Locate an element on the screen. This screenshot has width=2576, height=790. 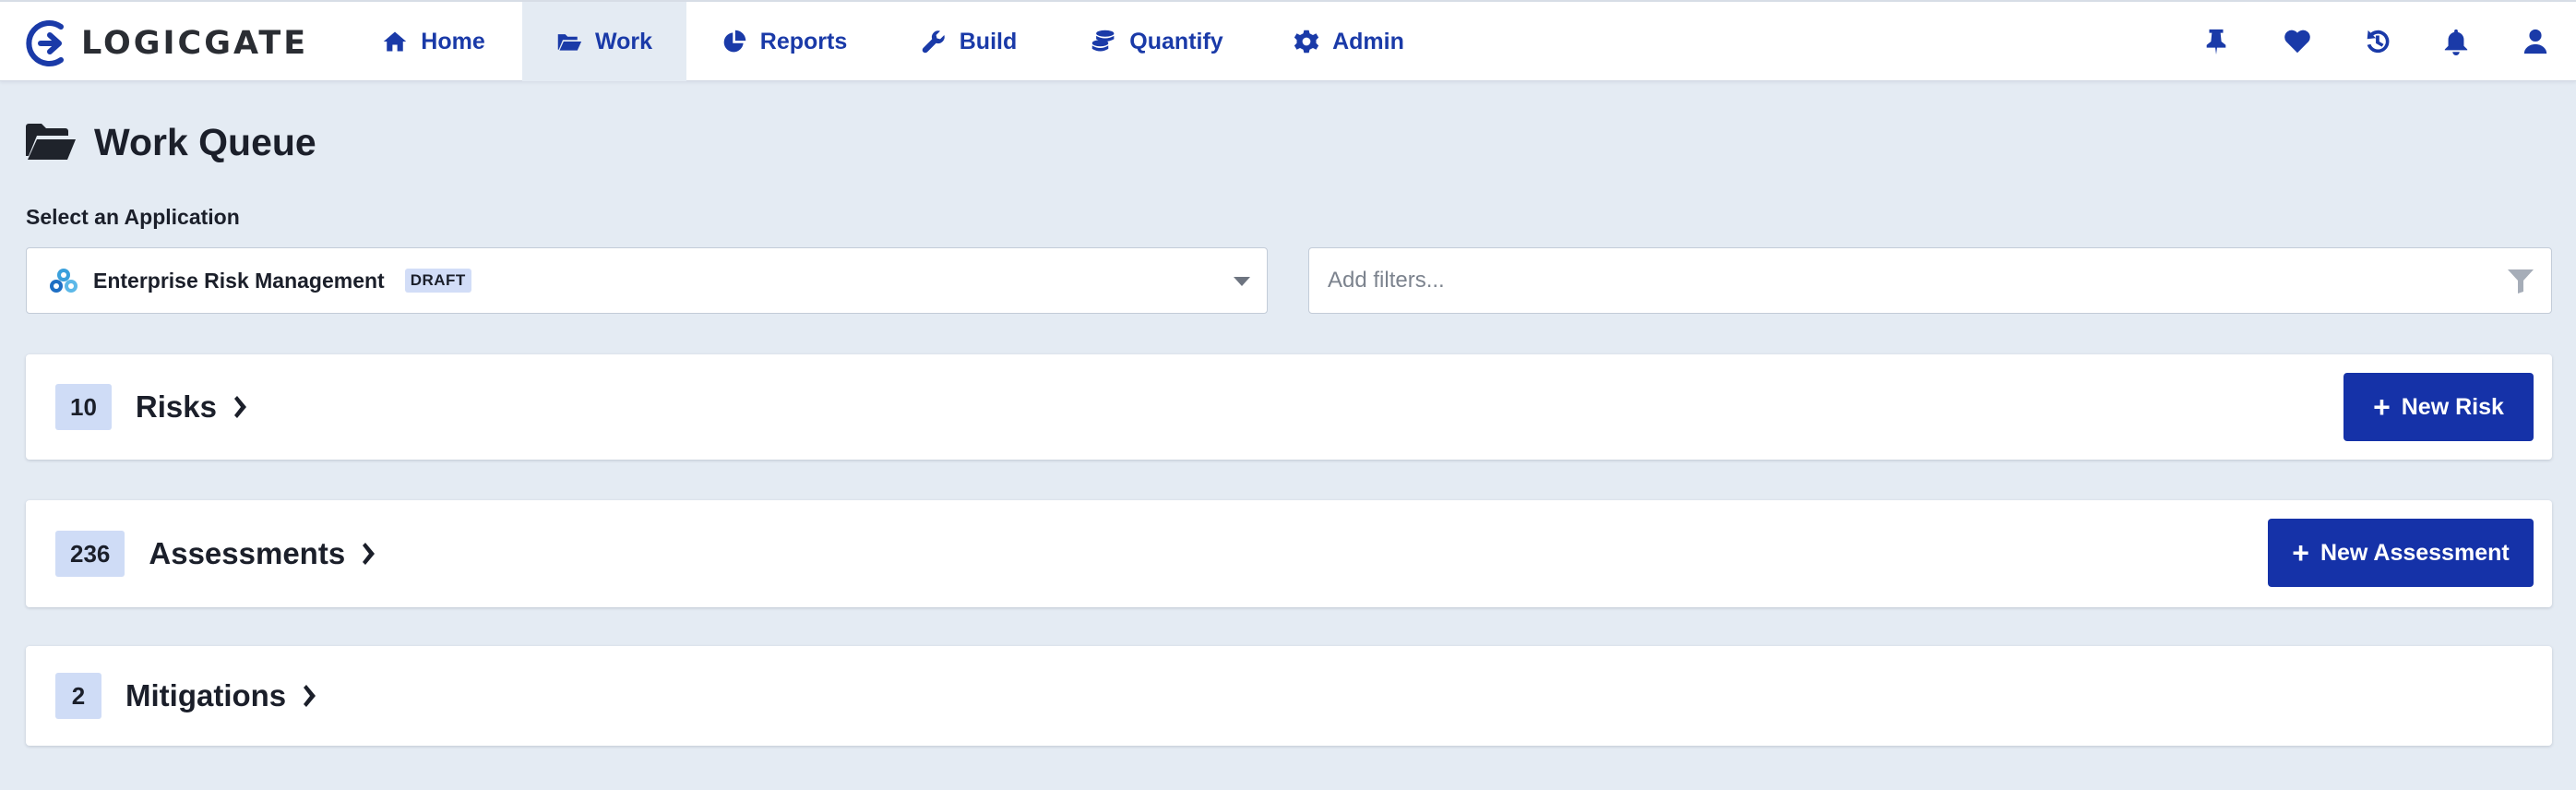
new-risk-button: + New Risk is located at coordinates (2438, 407).